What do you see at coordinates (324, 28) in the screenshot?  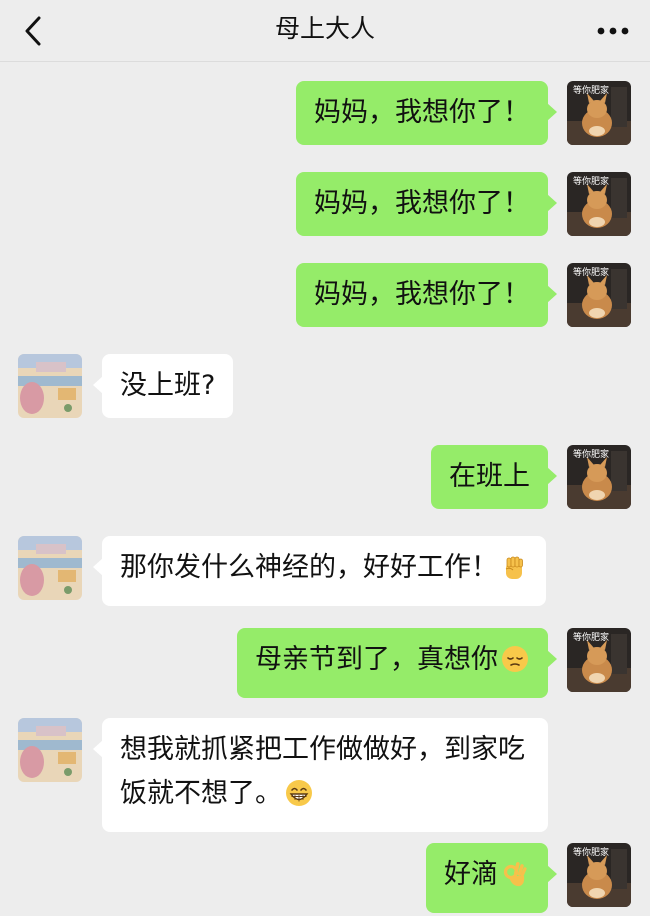 I see `chat-title: 母上大人` at bounding box center [324, 28].